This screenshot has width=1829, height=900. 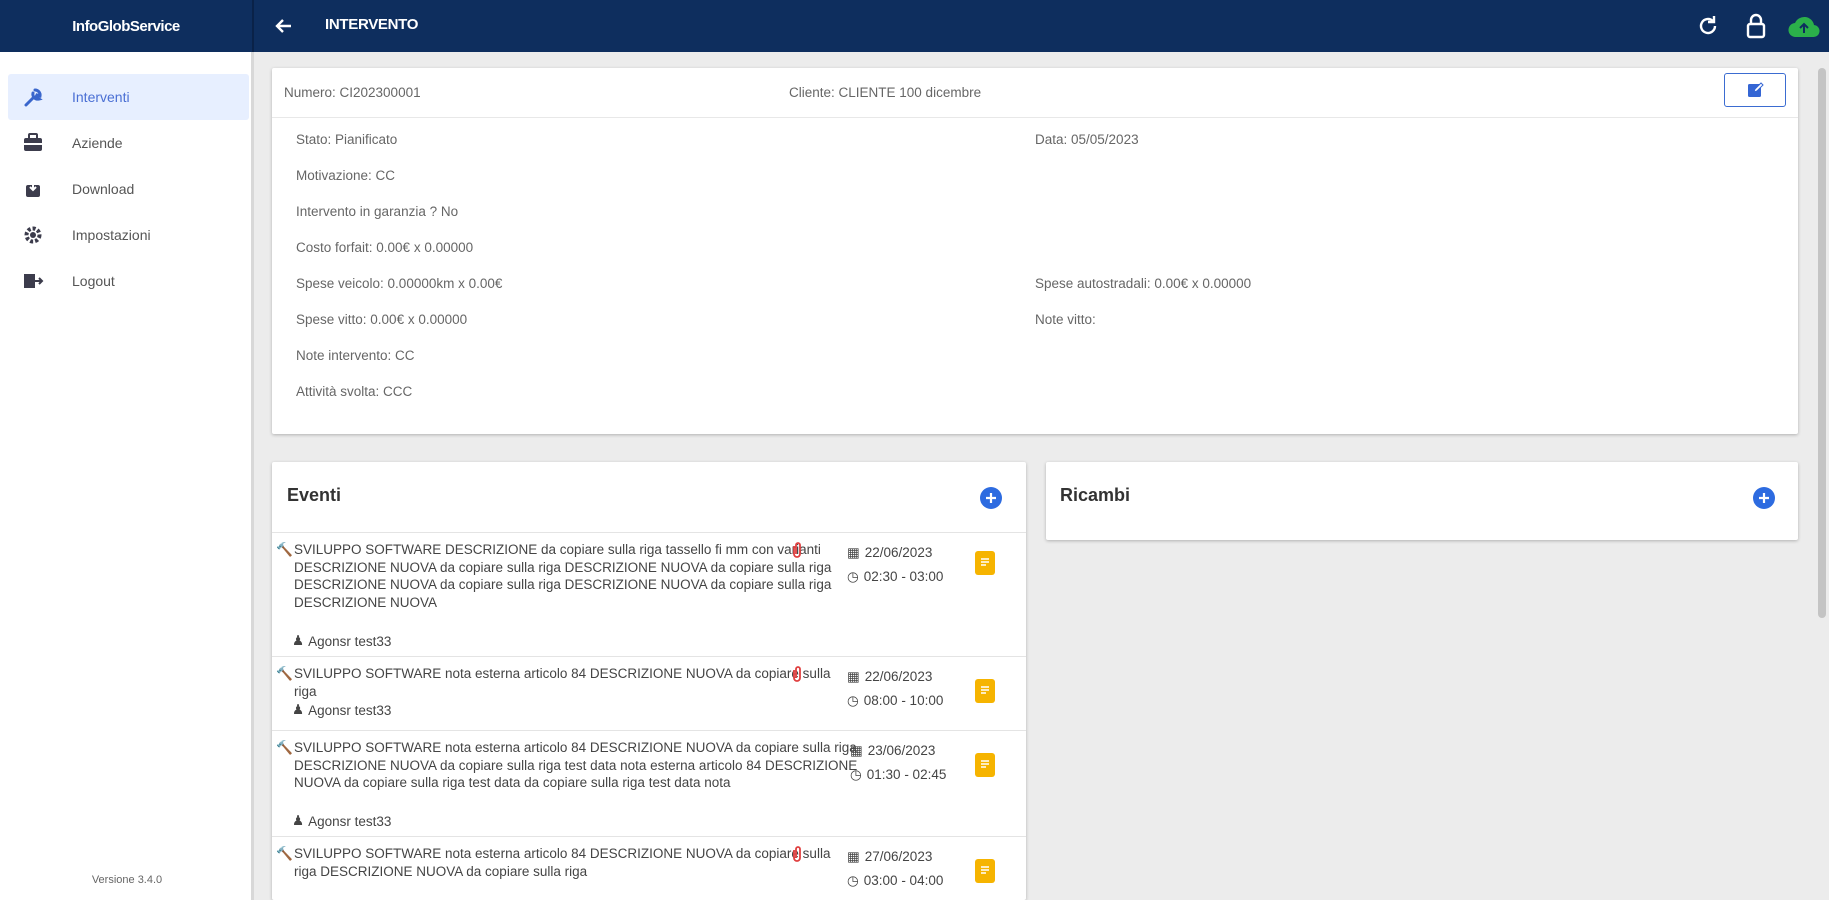 What do you see at coordinates (895, 869) in the screenshot?
I see `evento-datetime: ▦ 27/06/2023 ◷ 03:00 - 04:00` at bounding box center [895, 869].